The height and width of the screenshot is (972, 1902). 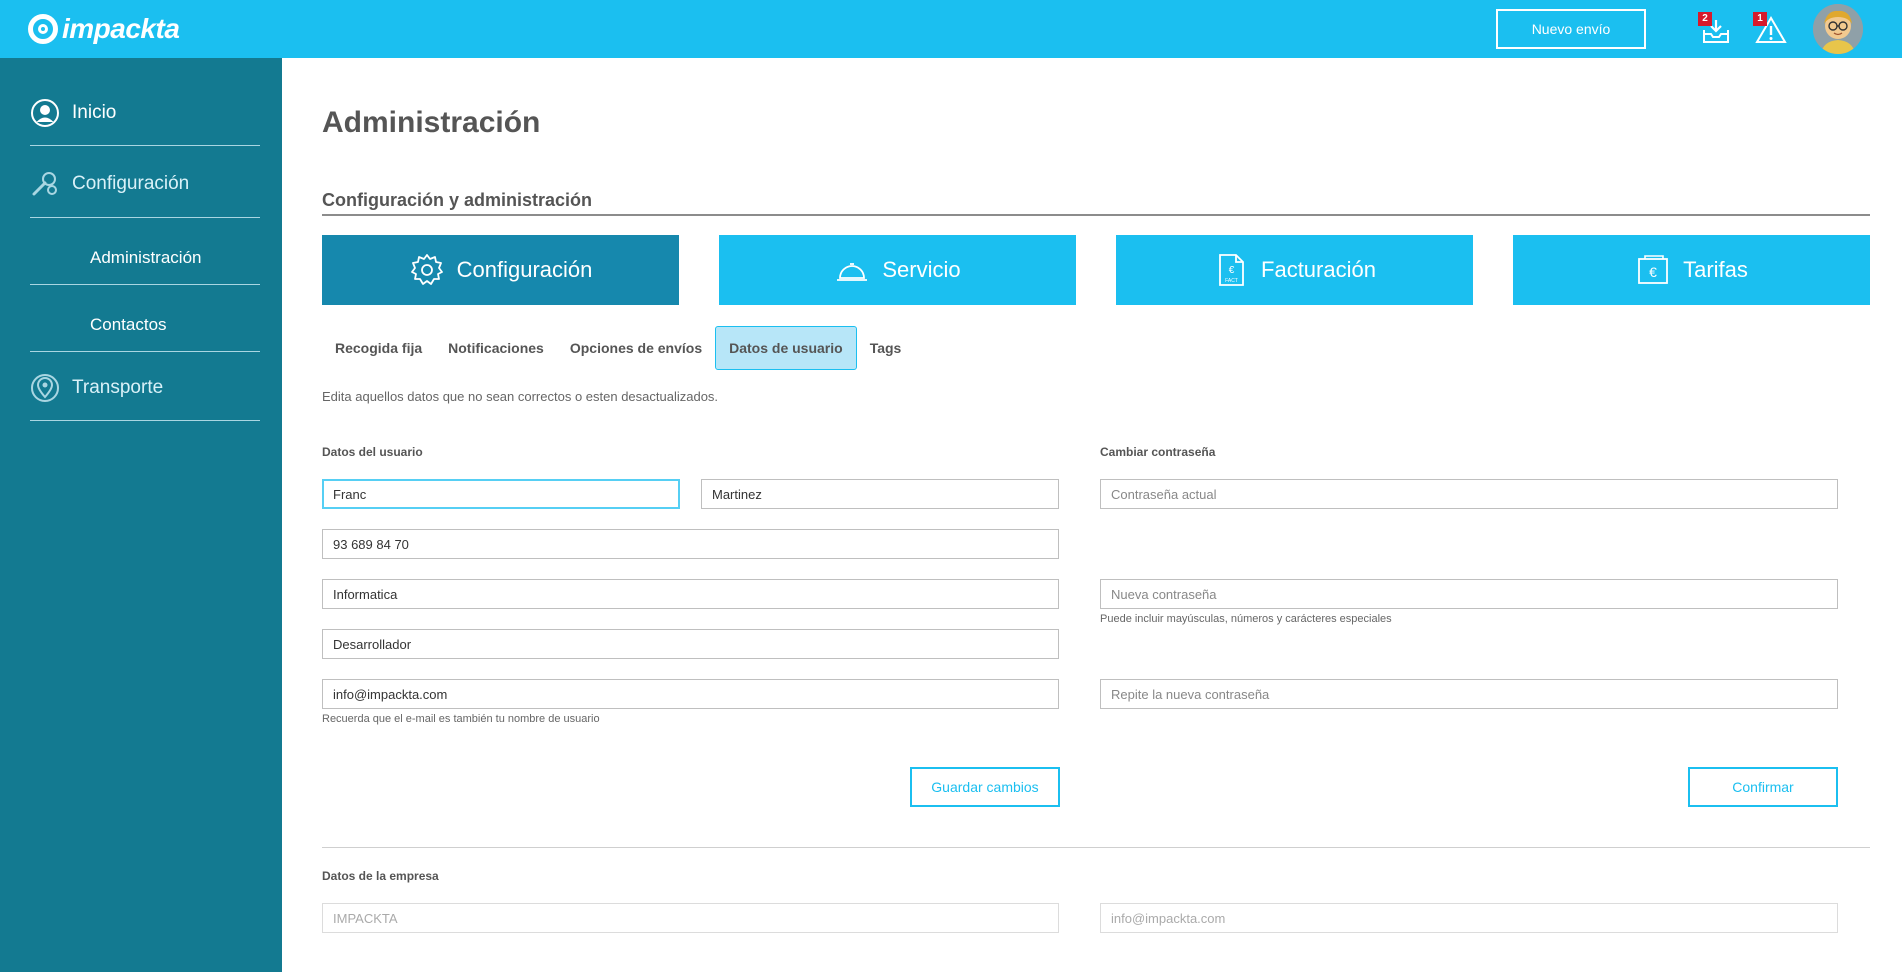 I want to click on new-shipment-button: Nuevo envío, so click(x=1571, y=29).